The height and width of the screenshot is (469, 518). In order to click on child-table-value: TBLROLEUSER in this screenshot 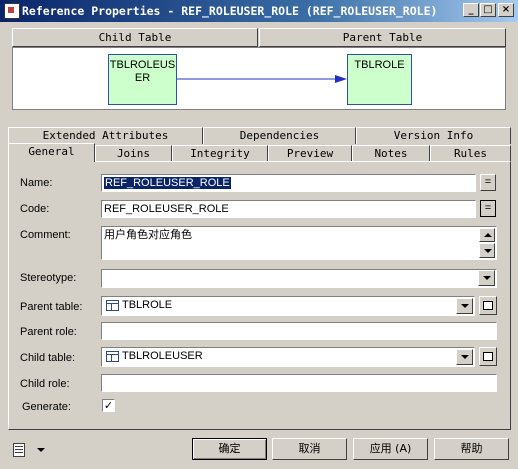, I will do `click(162, 356)`.